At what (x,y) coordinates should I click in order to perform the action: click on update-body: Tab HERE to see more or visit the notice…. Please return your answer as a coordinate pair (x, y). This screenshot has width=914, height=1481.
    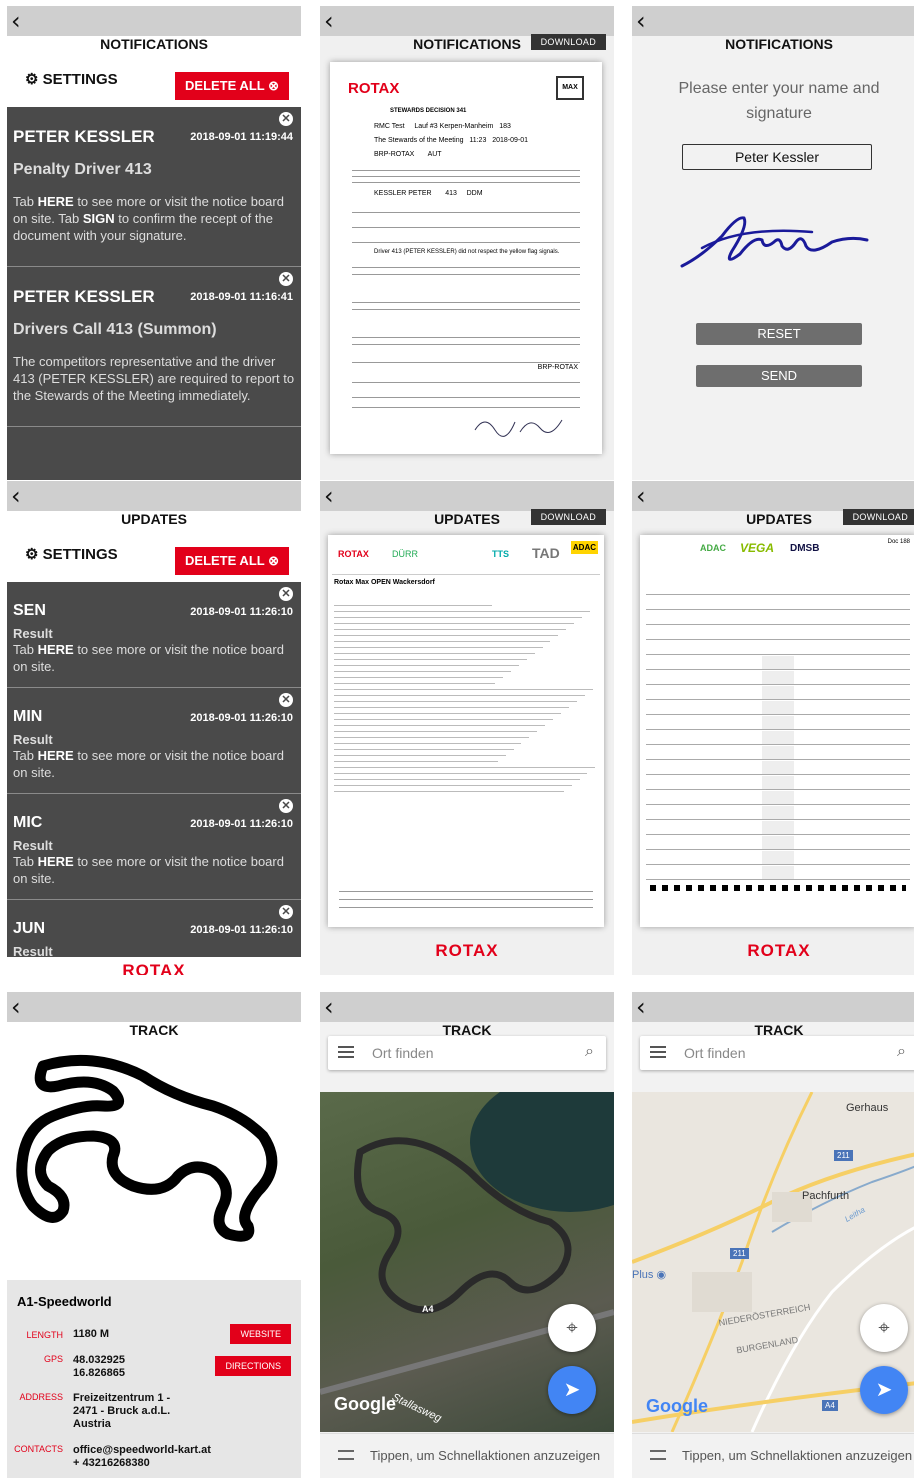
    Looking at the image, I should click on (148, 764).